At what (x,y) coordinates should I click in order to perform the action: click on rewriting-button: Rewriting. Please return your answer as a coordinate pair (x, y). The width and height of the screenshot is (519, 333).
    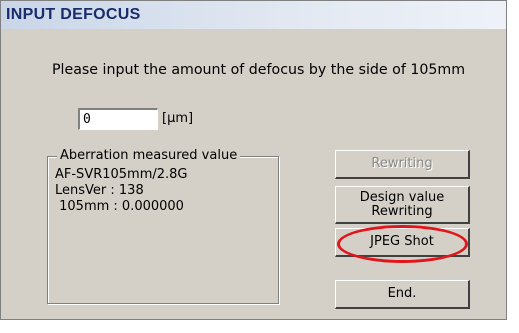
    Looking at the image, I should click on (402, 164).